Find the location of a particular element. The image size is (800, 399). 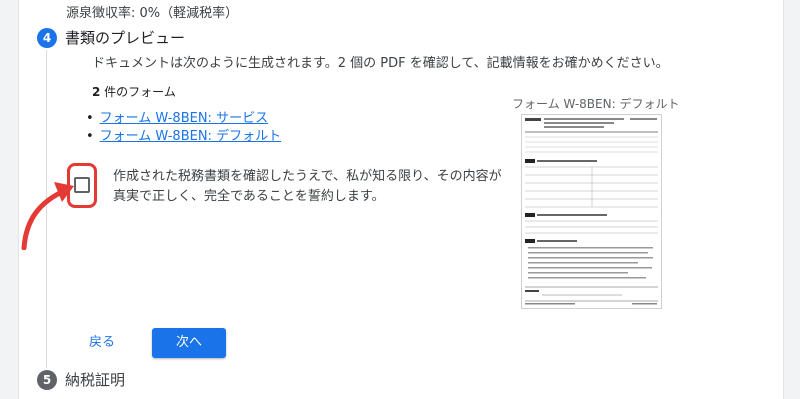

forms-count: 2 件のフォーム is located at coordinates (134, 91).